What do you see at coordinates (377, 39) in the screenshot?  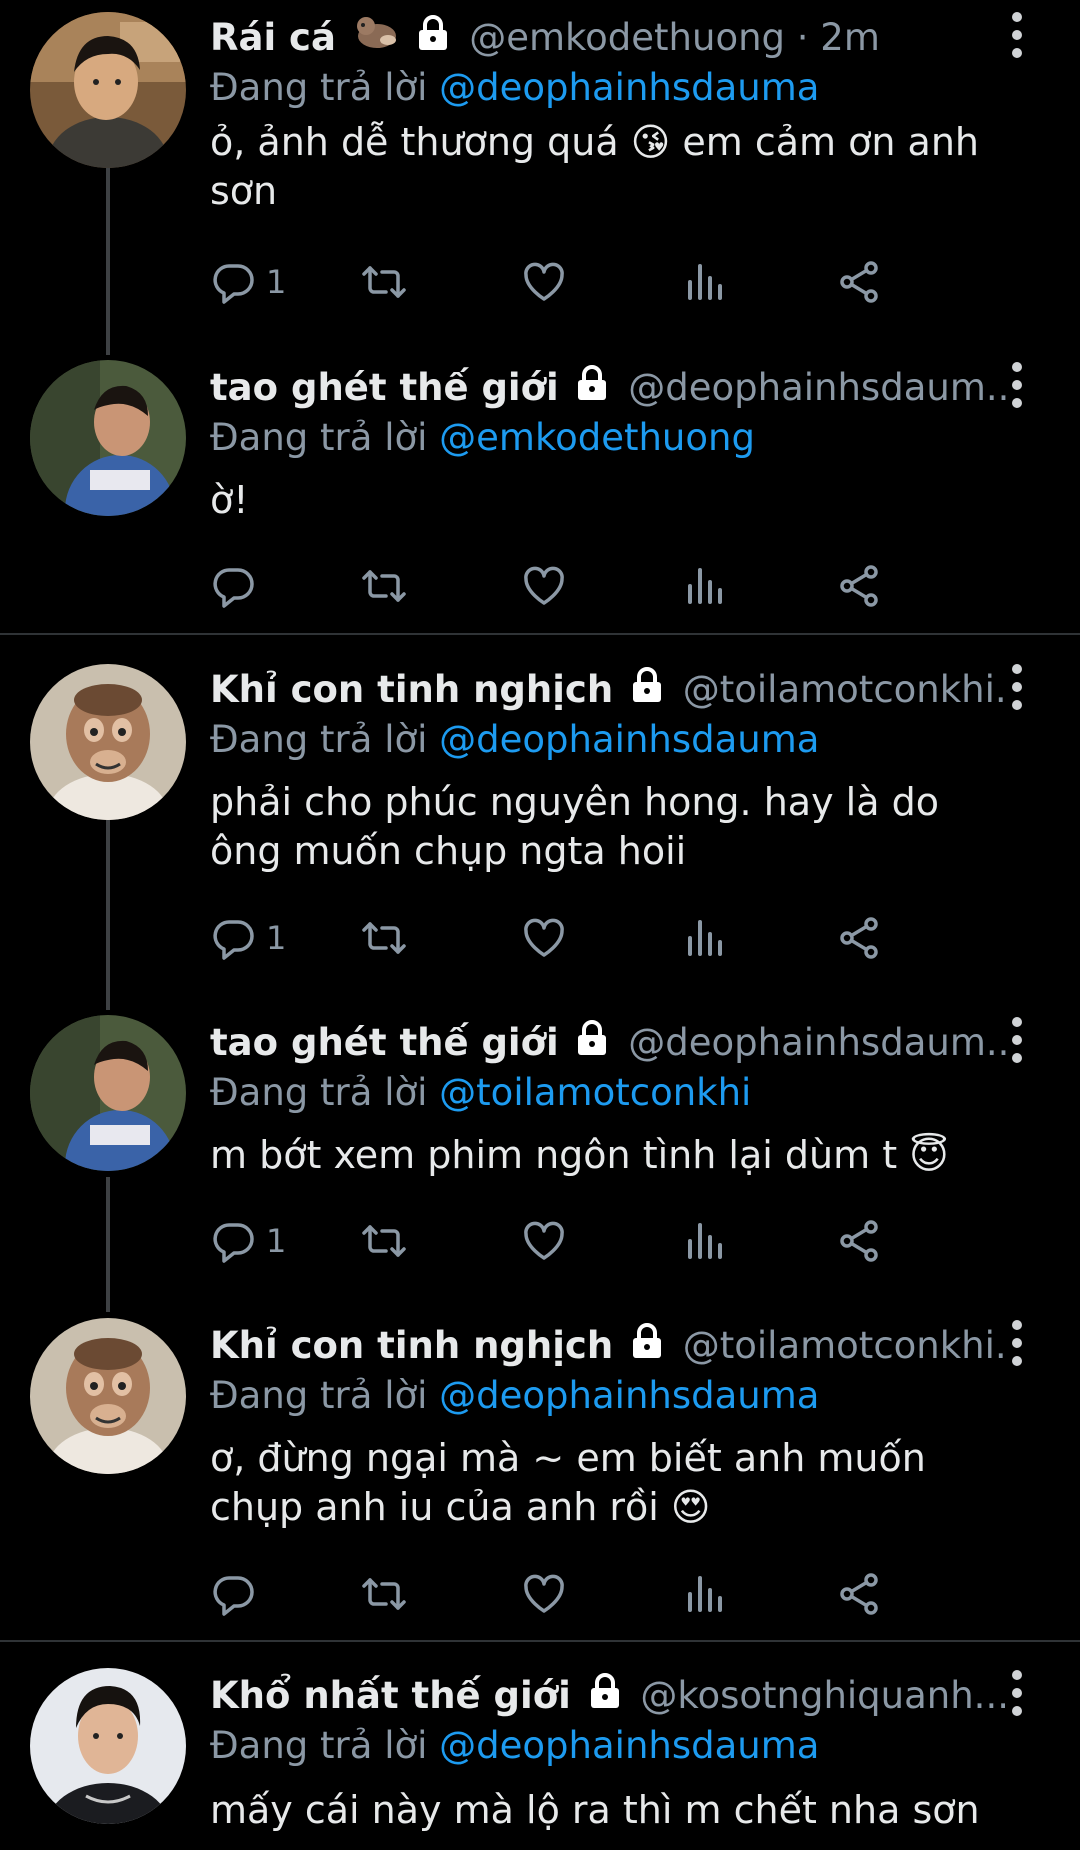 I see `otter-emoji-icon` at bounding box center [377, 39].